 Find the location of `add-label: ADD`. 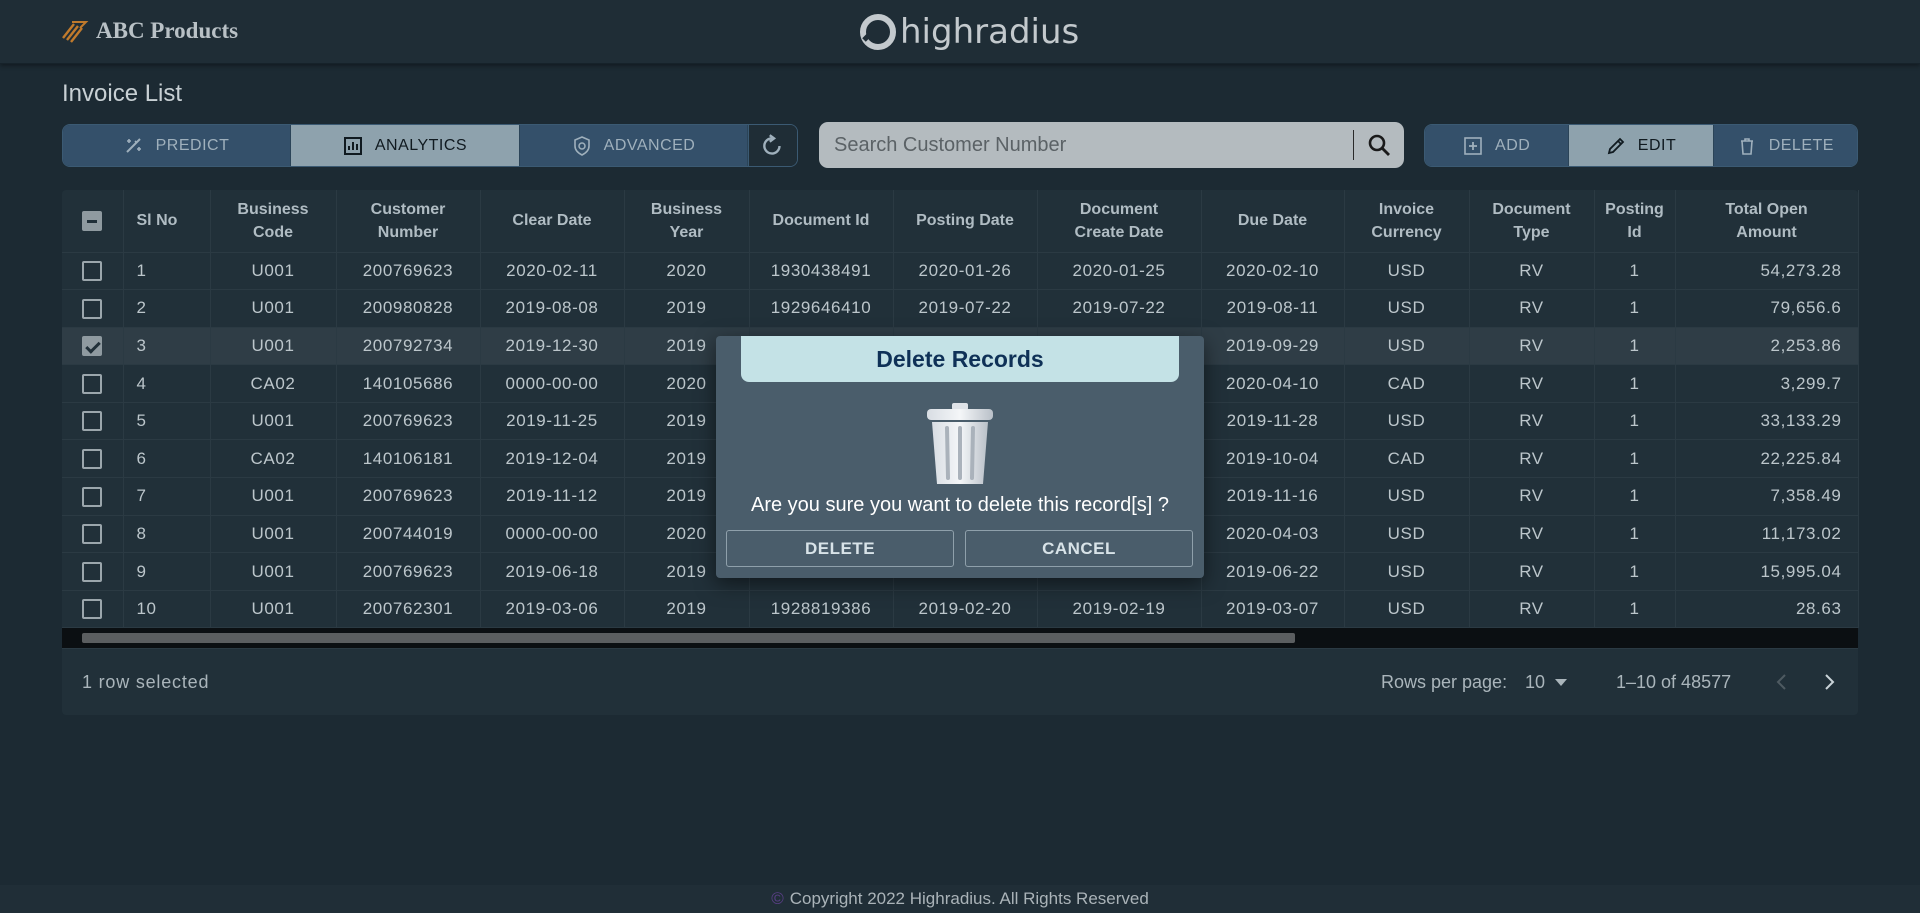

add-label: ADD is located at coordinates (1513, 145).